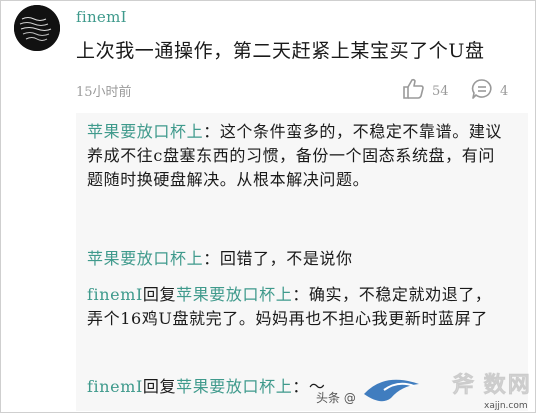  Describe the element at coordinates (504, 91) in the screenshot. I see `reply-count: 4` at that location.